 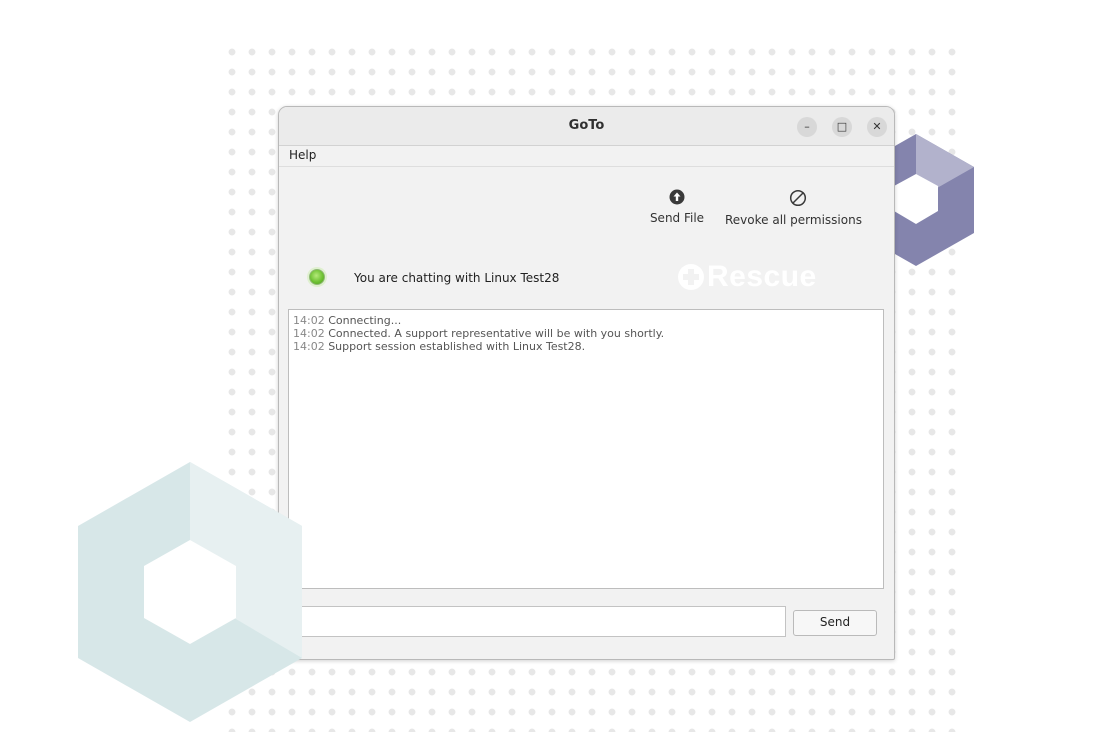 I want to click on send-file-button: Send File, so click(x=677, y=207).